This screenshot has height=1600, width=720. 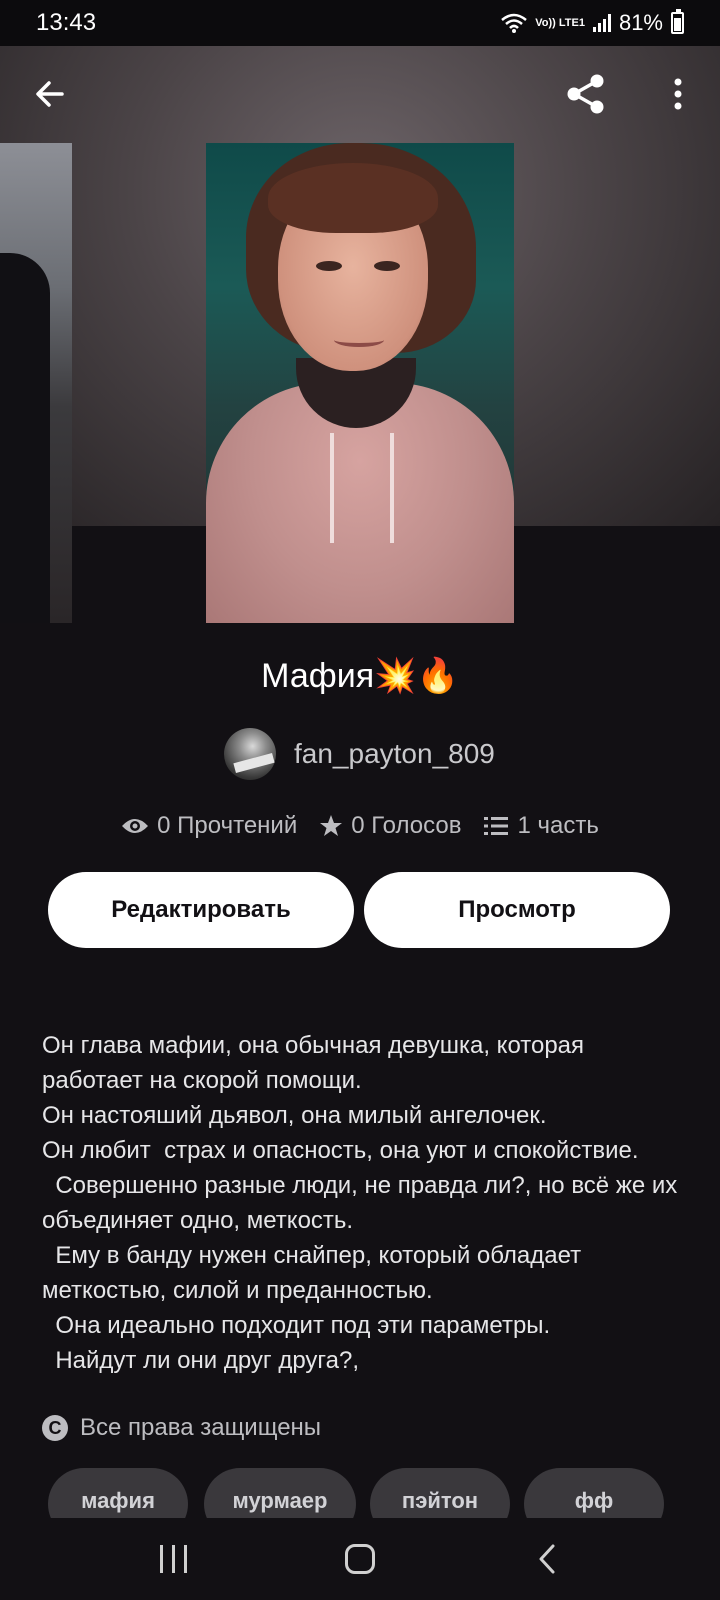 I want to click on votes-stat: 0 Голосов, so click(x=390, y=826).